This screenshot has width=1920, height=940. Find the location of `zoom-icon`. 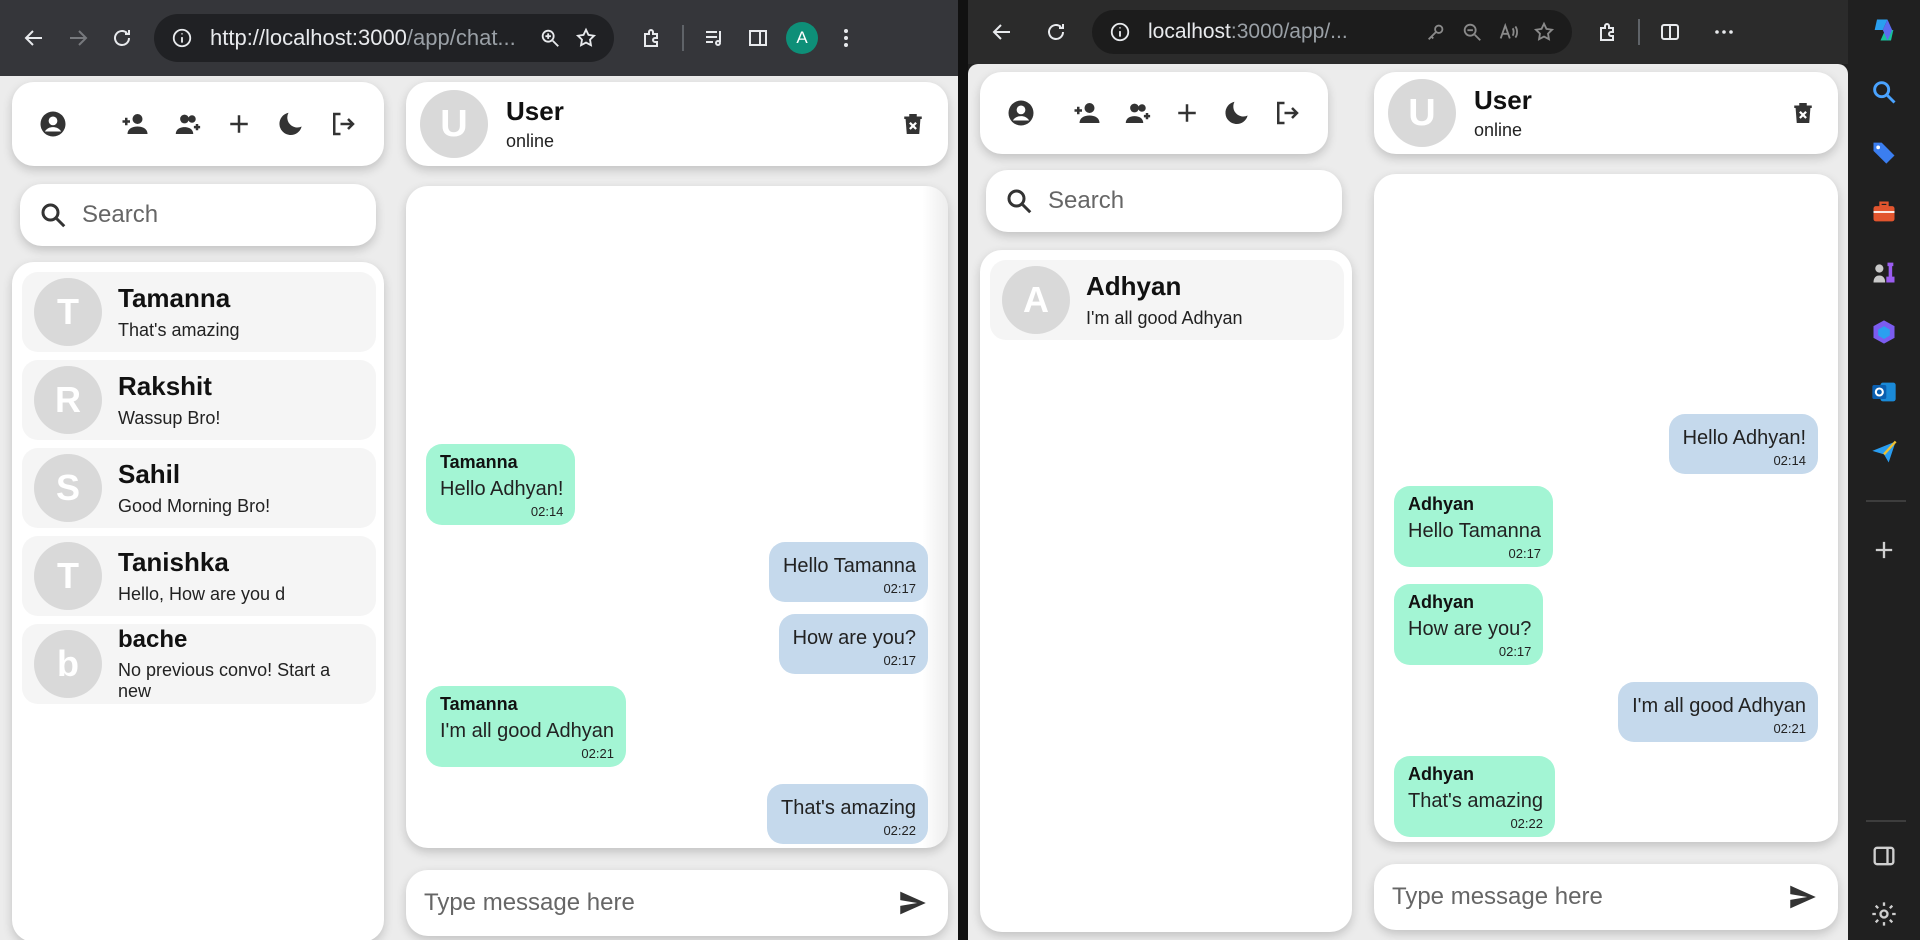

zoom-icon is located at coordinates (550, 38).